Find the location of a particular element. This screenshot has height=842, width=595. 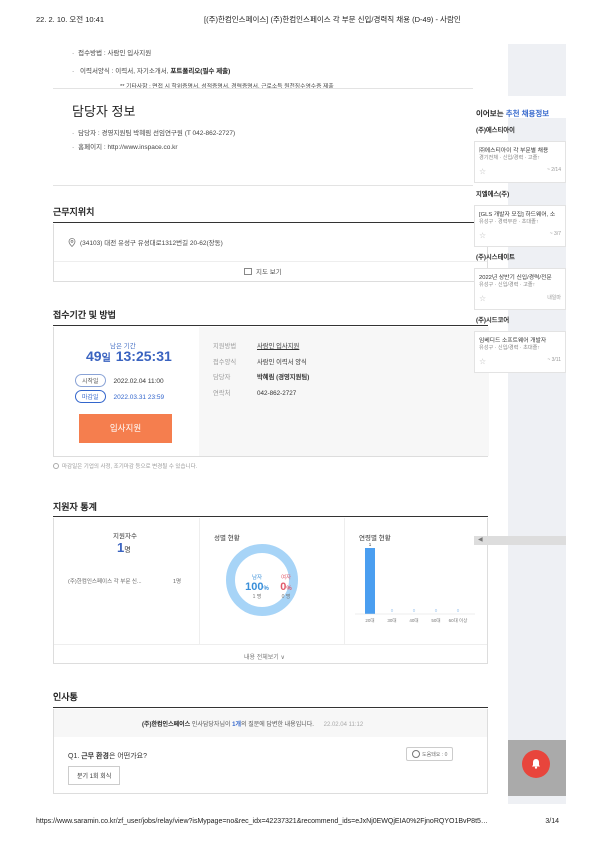

resume-format-line: 이력서양식 : 이력서, 자기소개서, 포트폴리오(필수 제출) is located at coordinates (203, 70).